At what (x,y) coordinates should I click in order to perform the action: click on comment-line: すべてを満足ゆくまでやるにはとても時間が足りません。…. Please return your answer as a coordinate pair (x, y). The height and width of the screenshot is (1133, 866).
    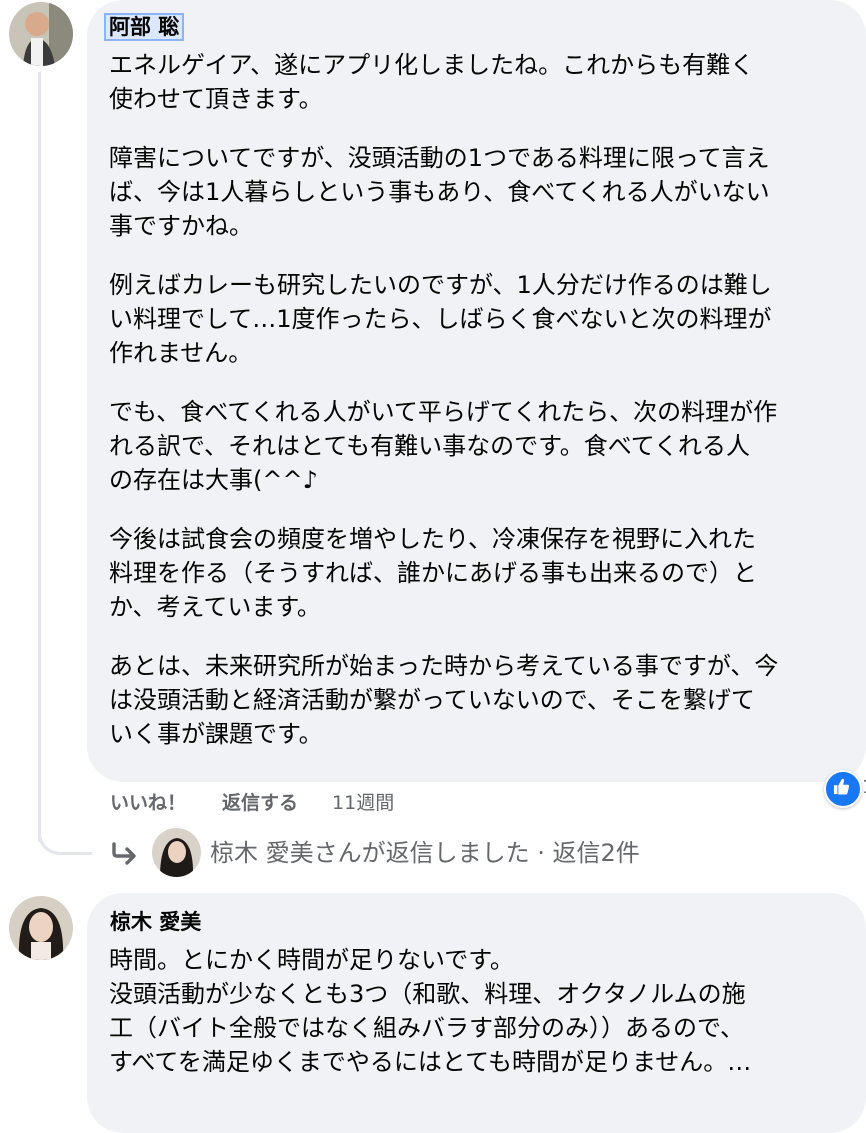
    Looking at the image, I should click on (430, 1062).